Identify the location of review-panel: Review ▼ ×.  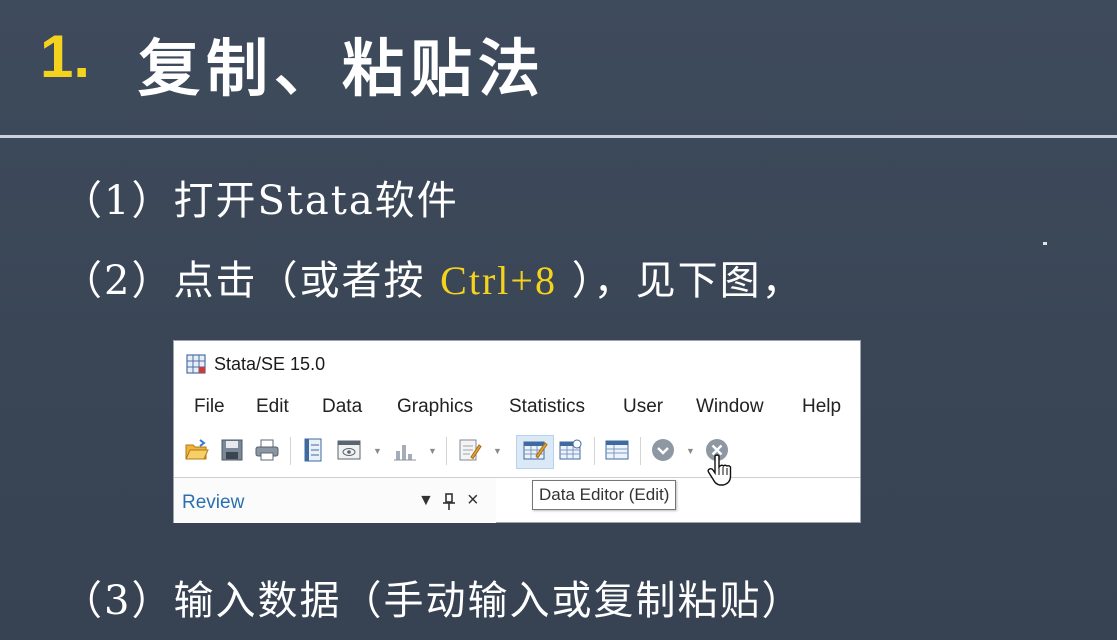
(335, 500).